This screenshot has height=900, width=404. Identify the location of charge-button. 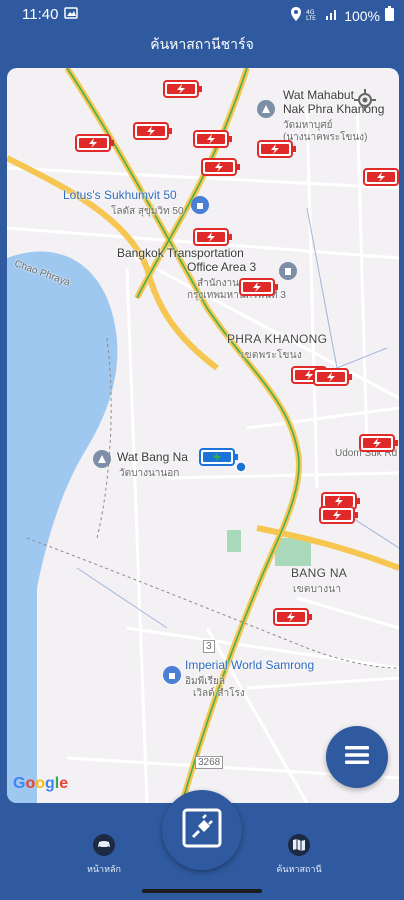
(202, 830).